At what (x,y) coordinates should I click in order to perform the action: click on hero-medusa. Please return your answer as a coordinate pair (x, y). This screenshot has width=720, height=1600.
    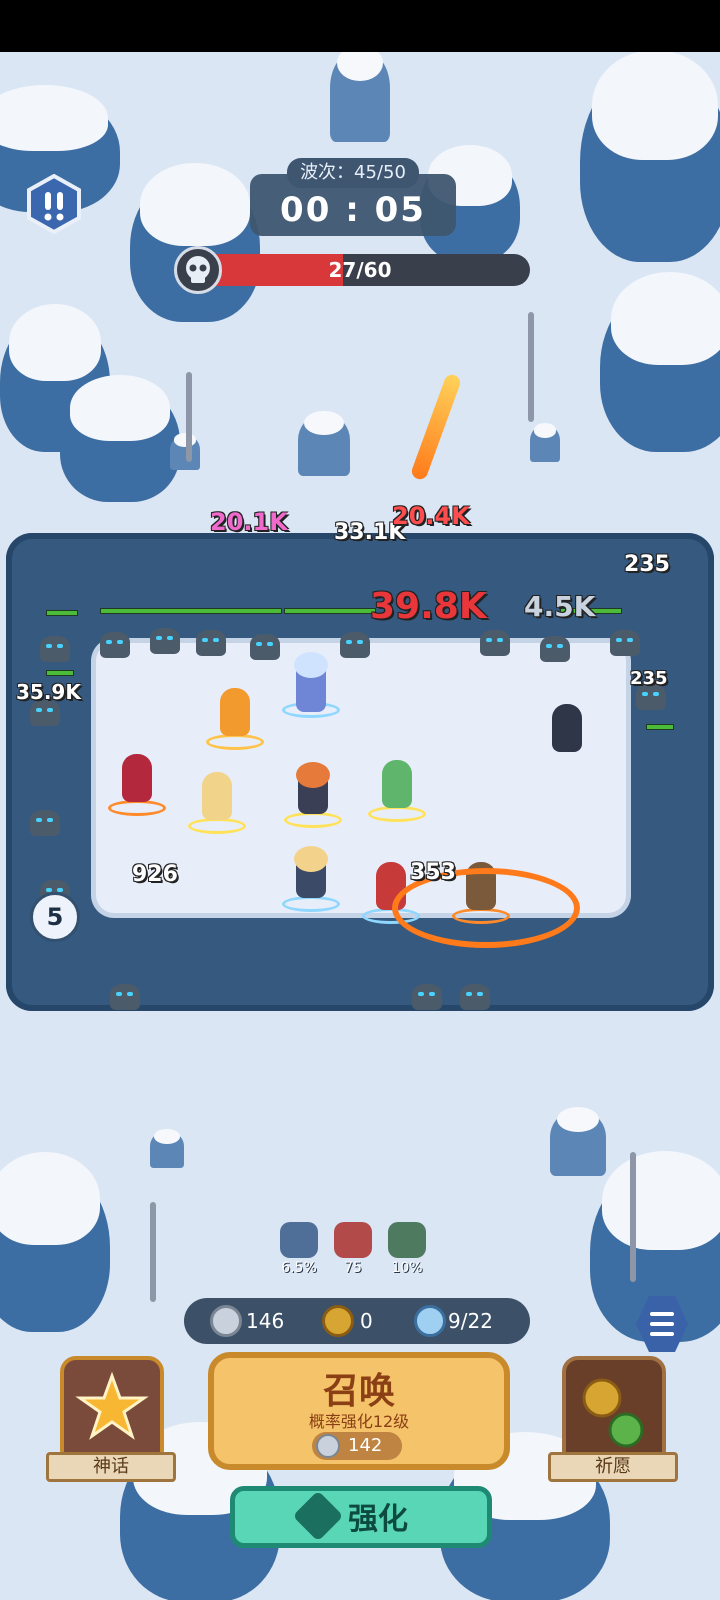
    Looking at the image, I should click on (397, 789).